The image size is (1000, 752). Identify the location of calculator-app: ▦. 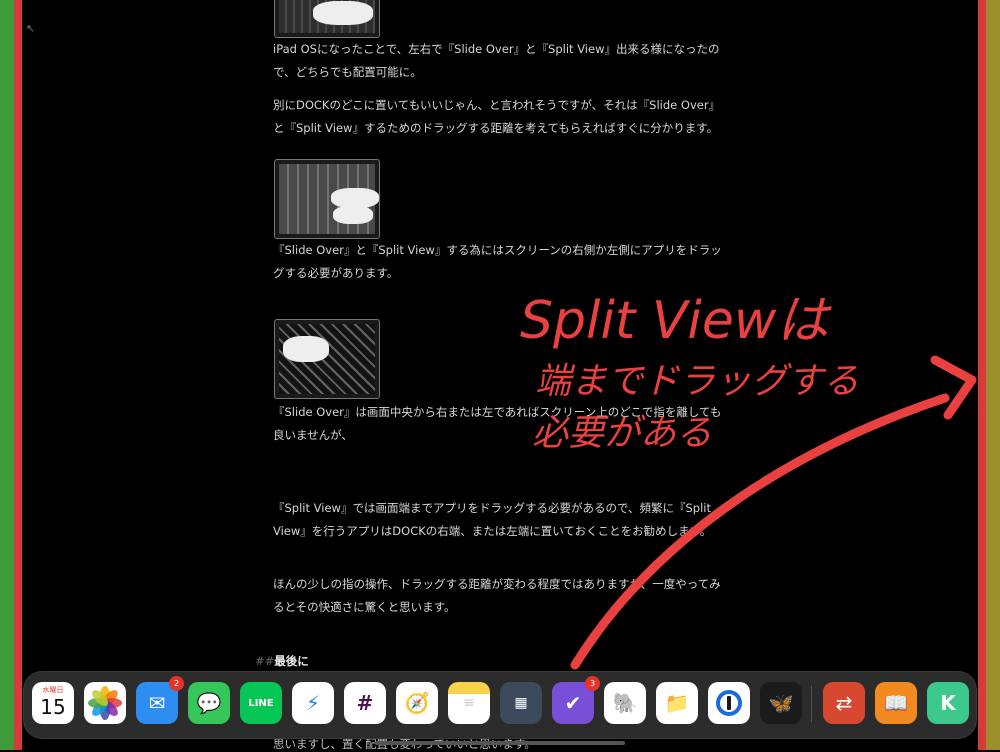
(521, 703).